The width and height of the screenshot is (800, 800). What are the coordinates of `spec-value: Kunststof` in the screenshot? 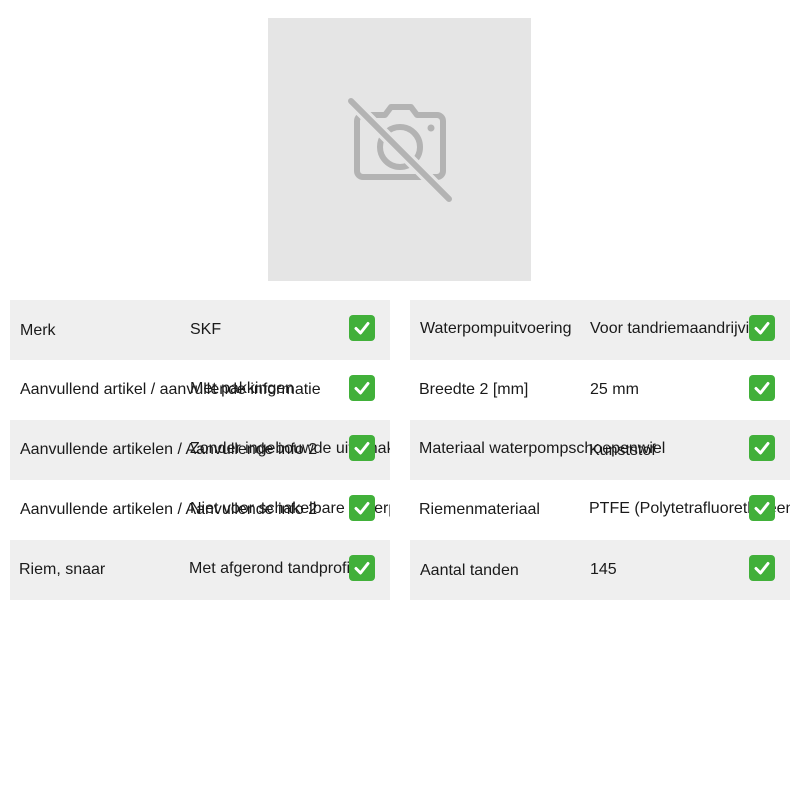 It's located at (622, 450).